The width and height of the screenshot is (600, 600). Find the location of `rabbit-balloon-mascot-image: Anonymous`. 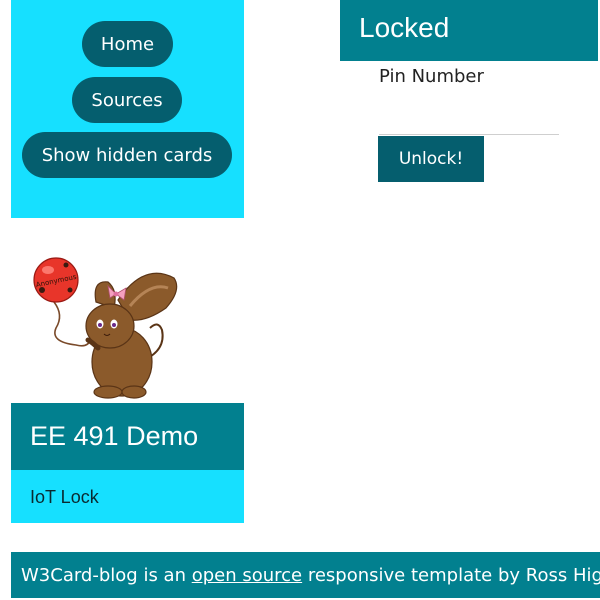

rabbit-balloon-mascot-image: Anonymous is located at coordinates (105, 328).